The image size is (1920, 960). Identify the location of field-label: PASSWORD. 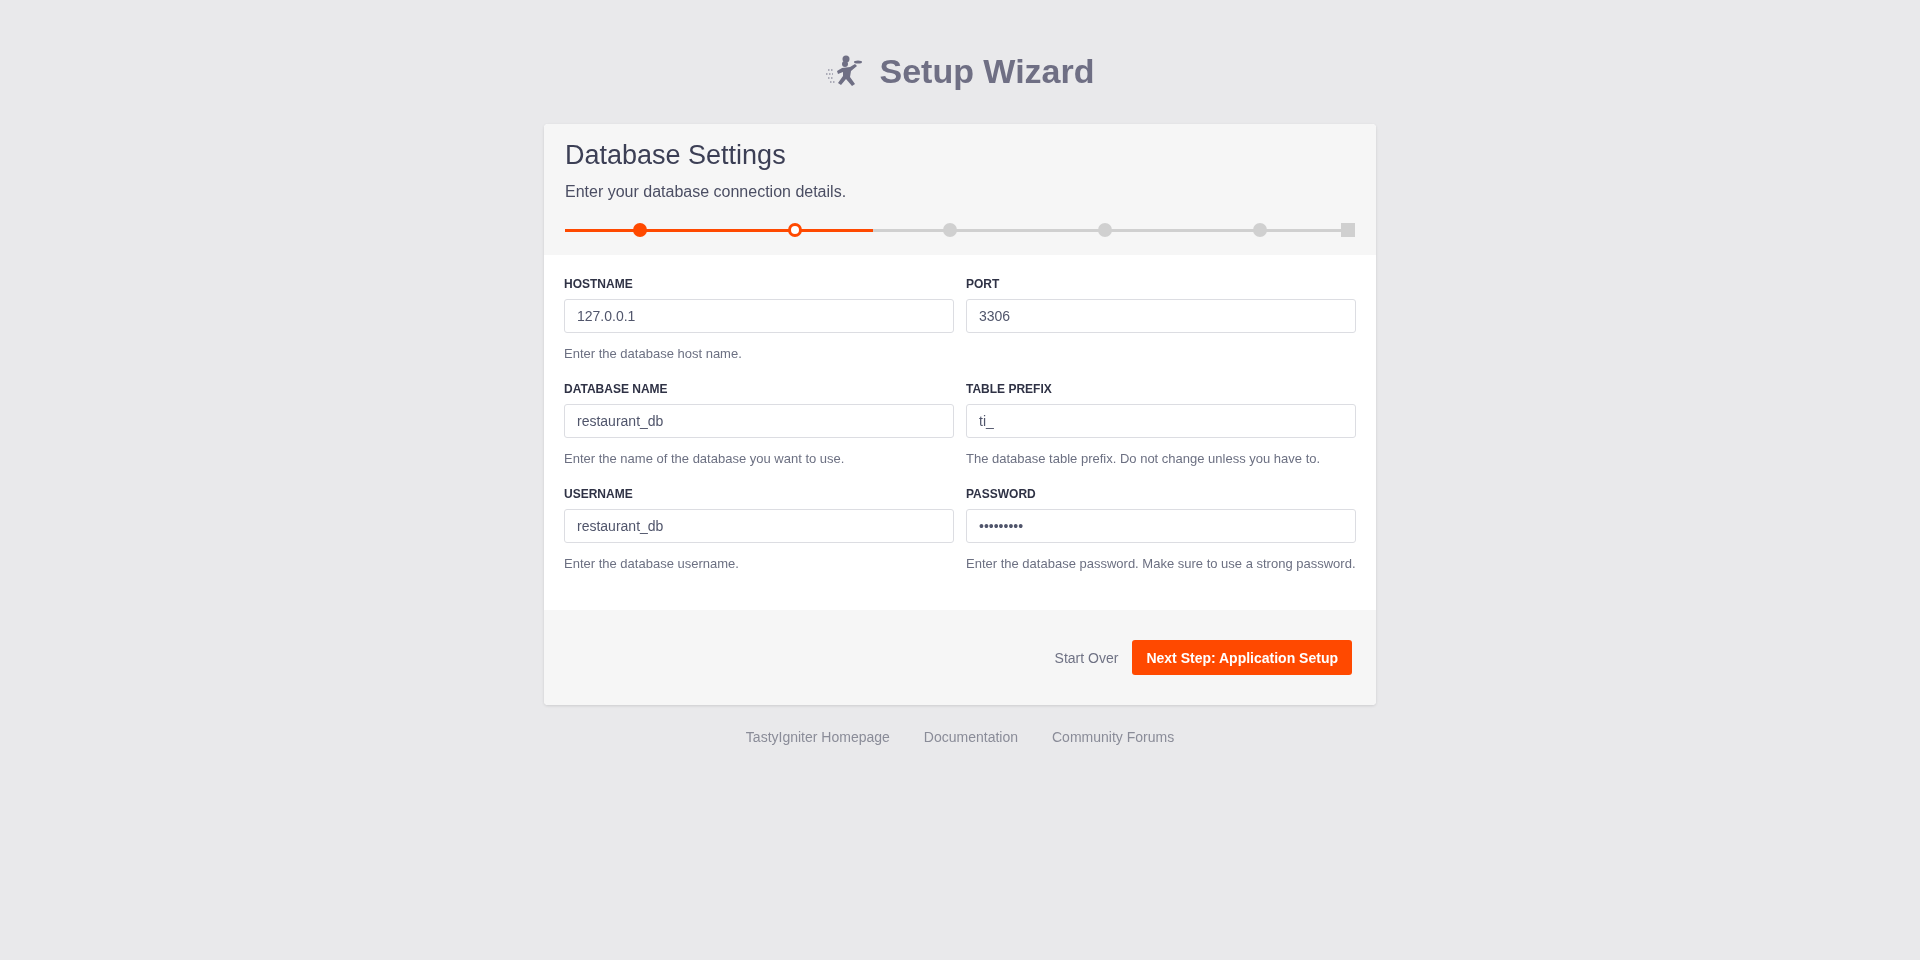
(1001, 494).